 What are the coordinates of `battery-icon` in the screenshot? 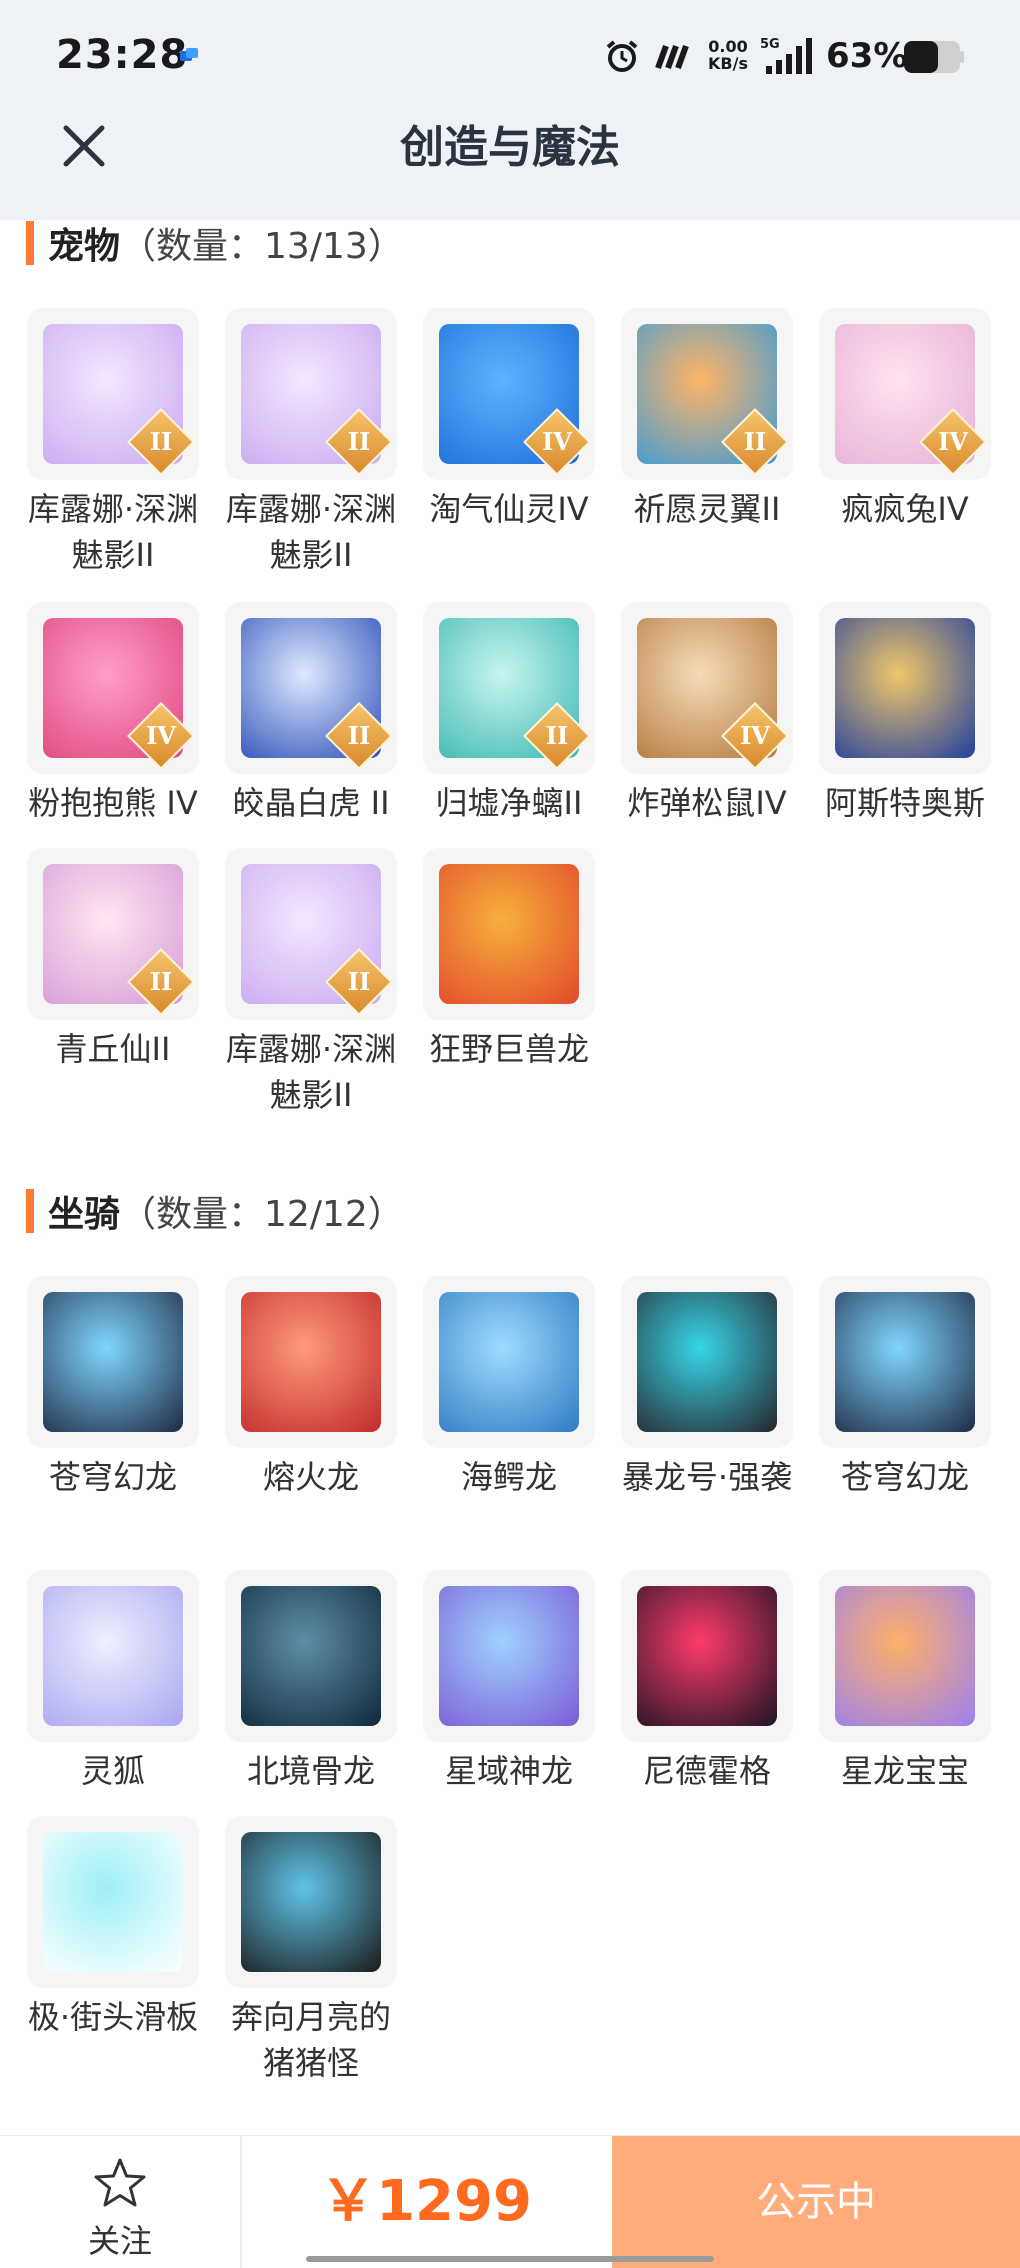 It's located at (934, 57).